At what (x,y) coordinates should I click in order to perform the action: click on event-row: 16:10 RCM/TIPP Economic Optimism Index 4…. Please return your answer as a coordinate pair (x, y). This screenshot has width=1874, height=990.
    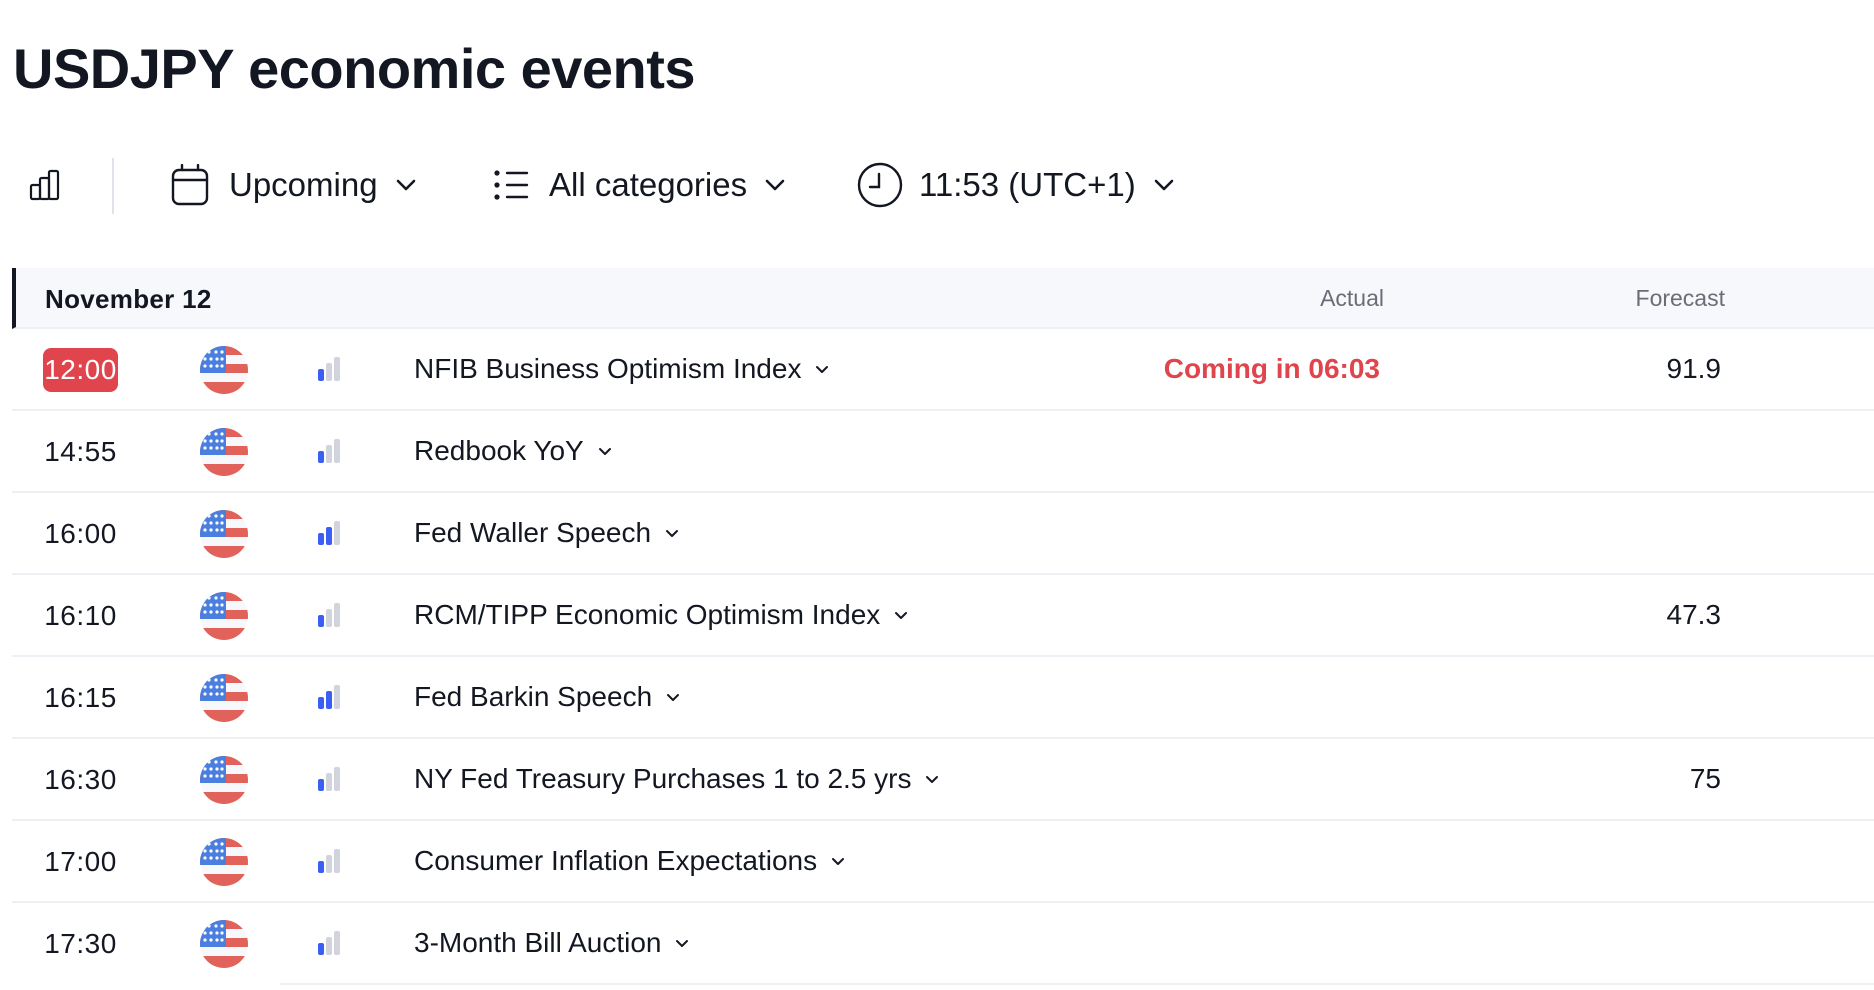
    Looking at the image, I should click on (943, 616).